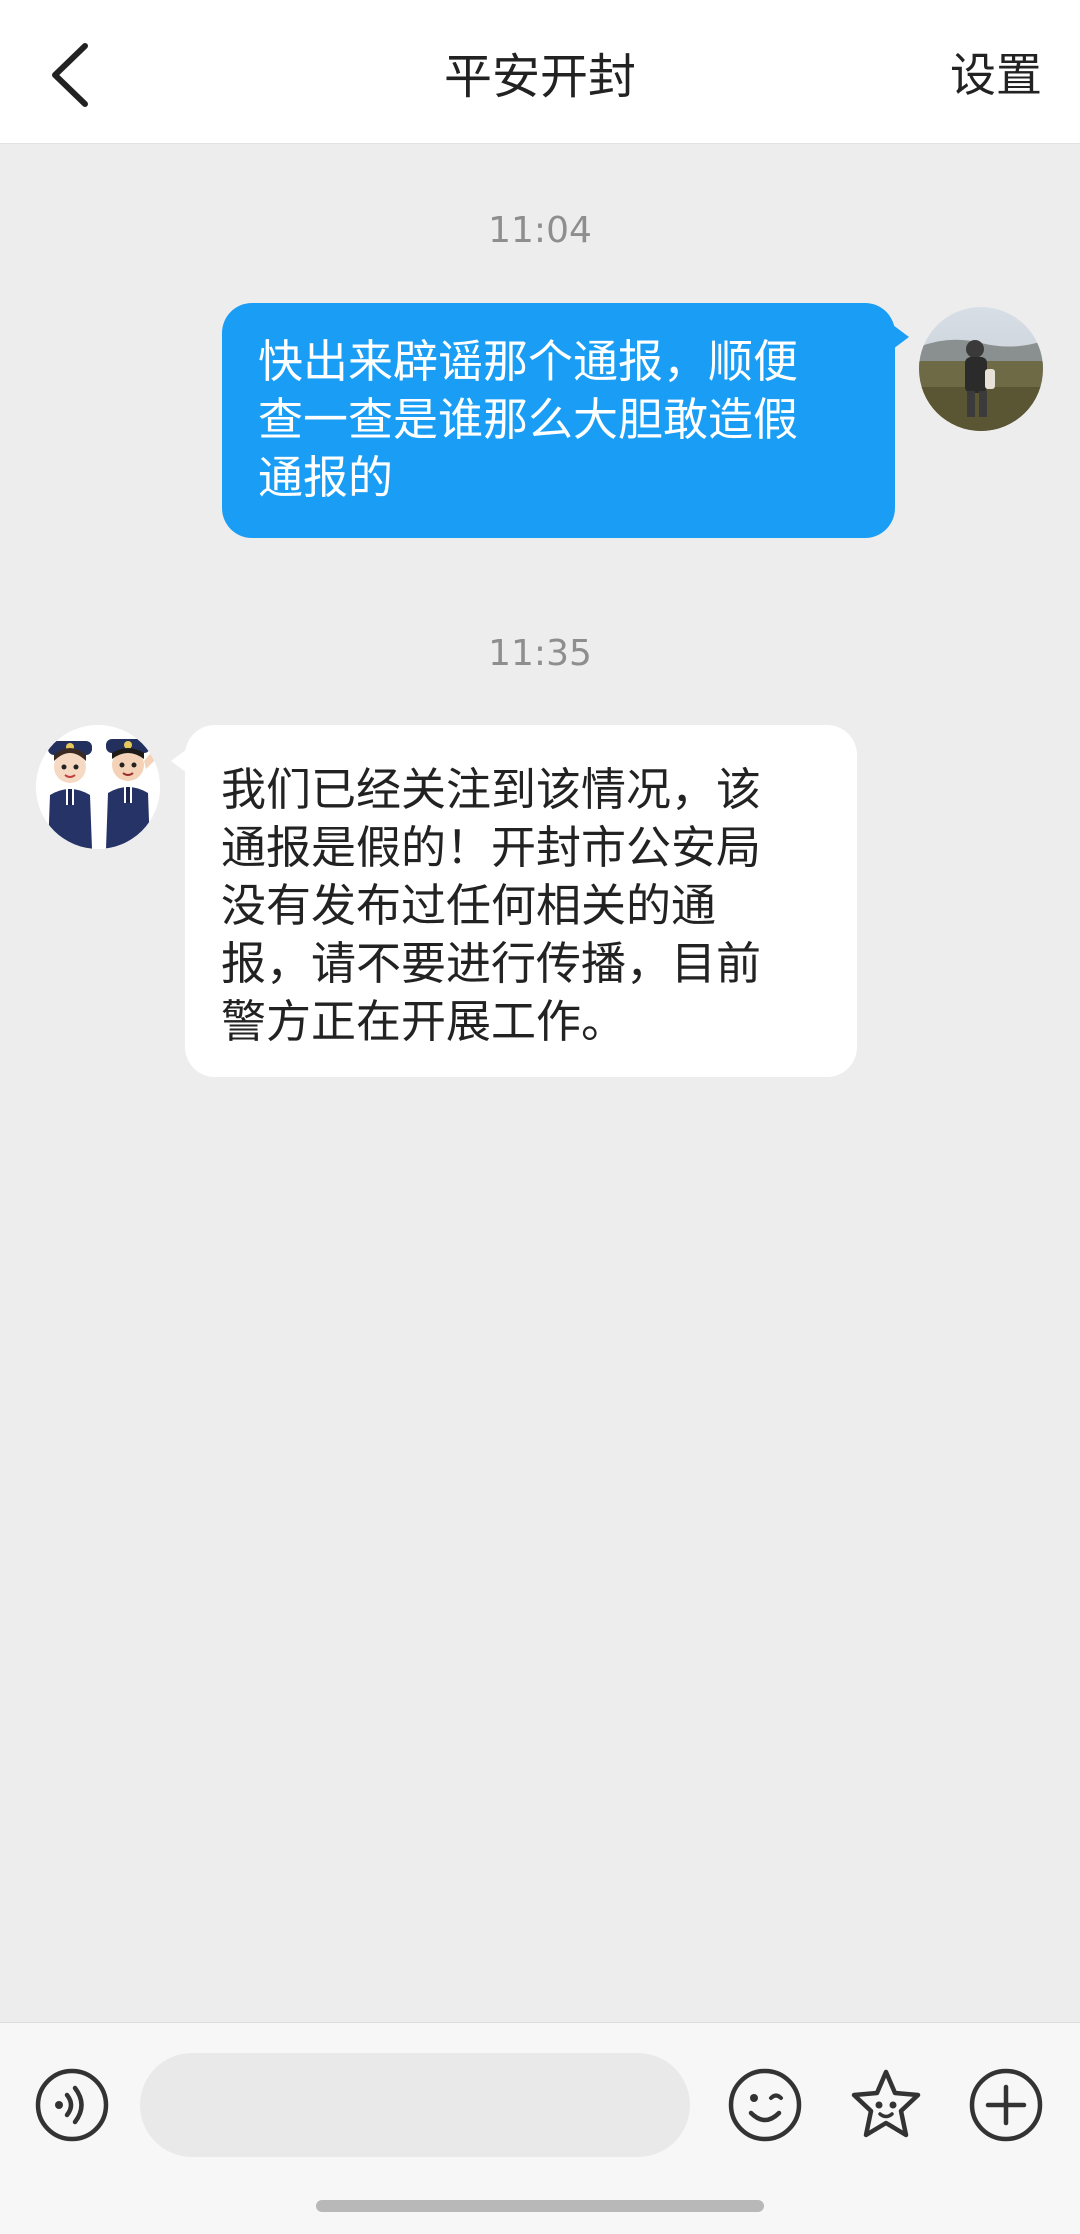 The width and height of the screenshot is (1080, 2234). What do you see at coordinates (540, 230) in the screenshot?
I see `message-timestamp: 11:04` at bounding box center [540, 230].